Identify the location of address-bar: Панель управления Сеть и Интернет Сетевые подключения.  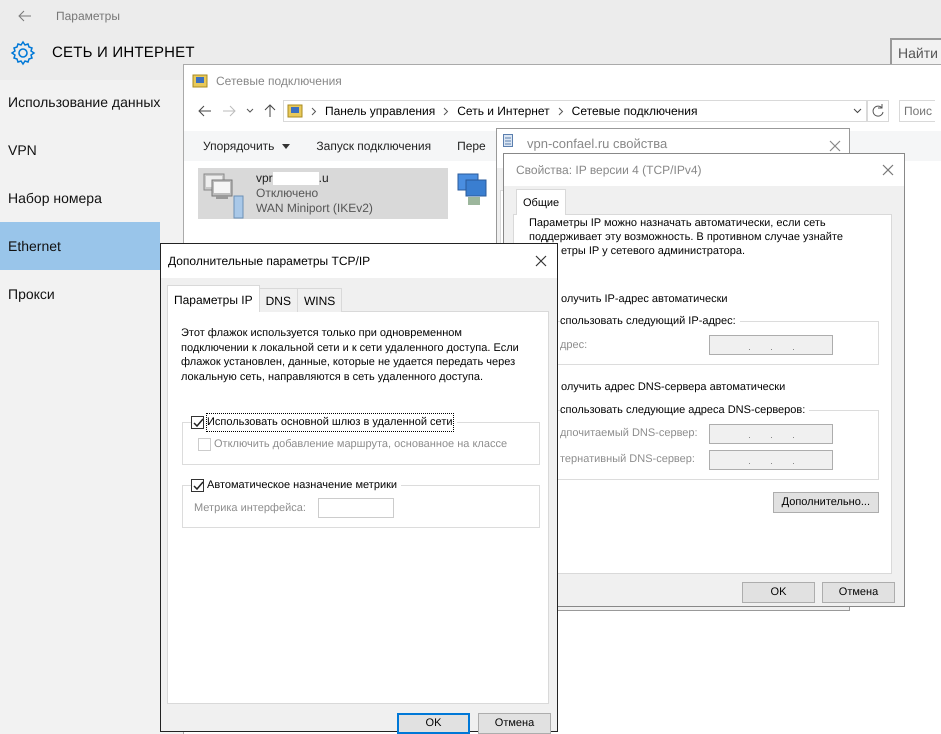
(575, 111).